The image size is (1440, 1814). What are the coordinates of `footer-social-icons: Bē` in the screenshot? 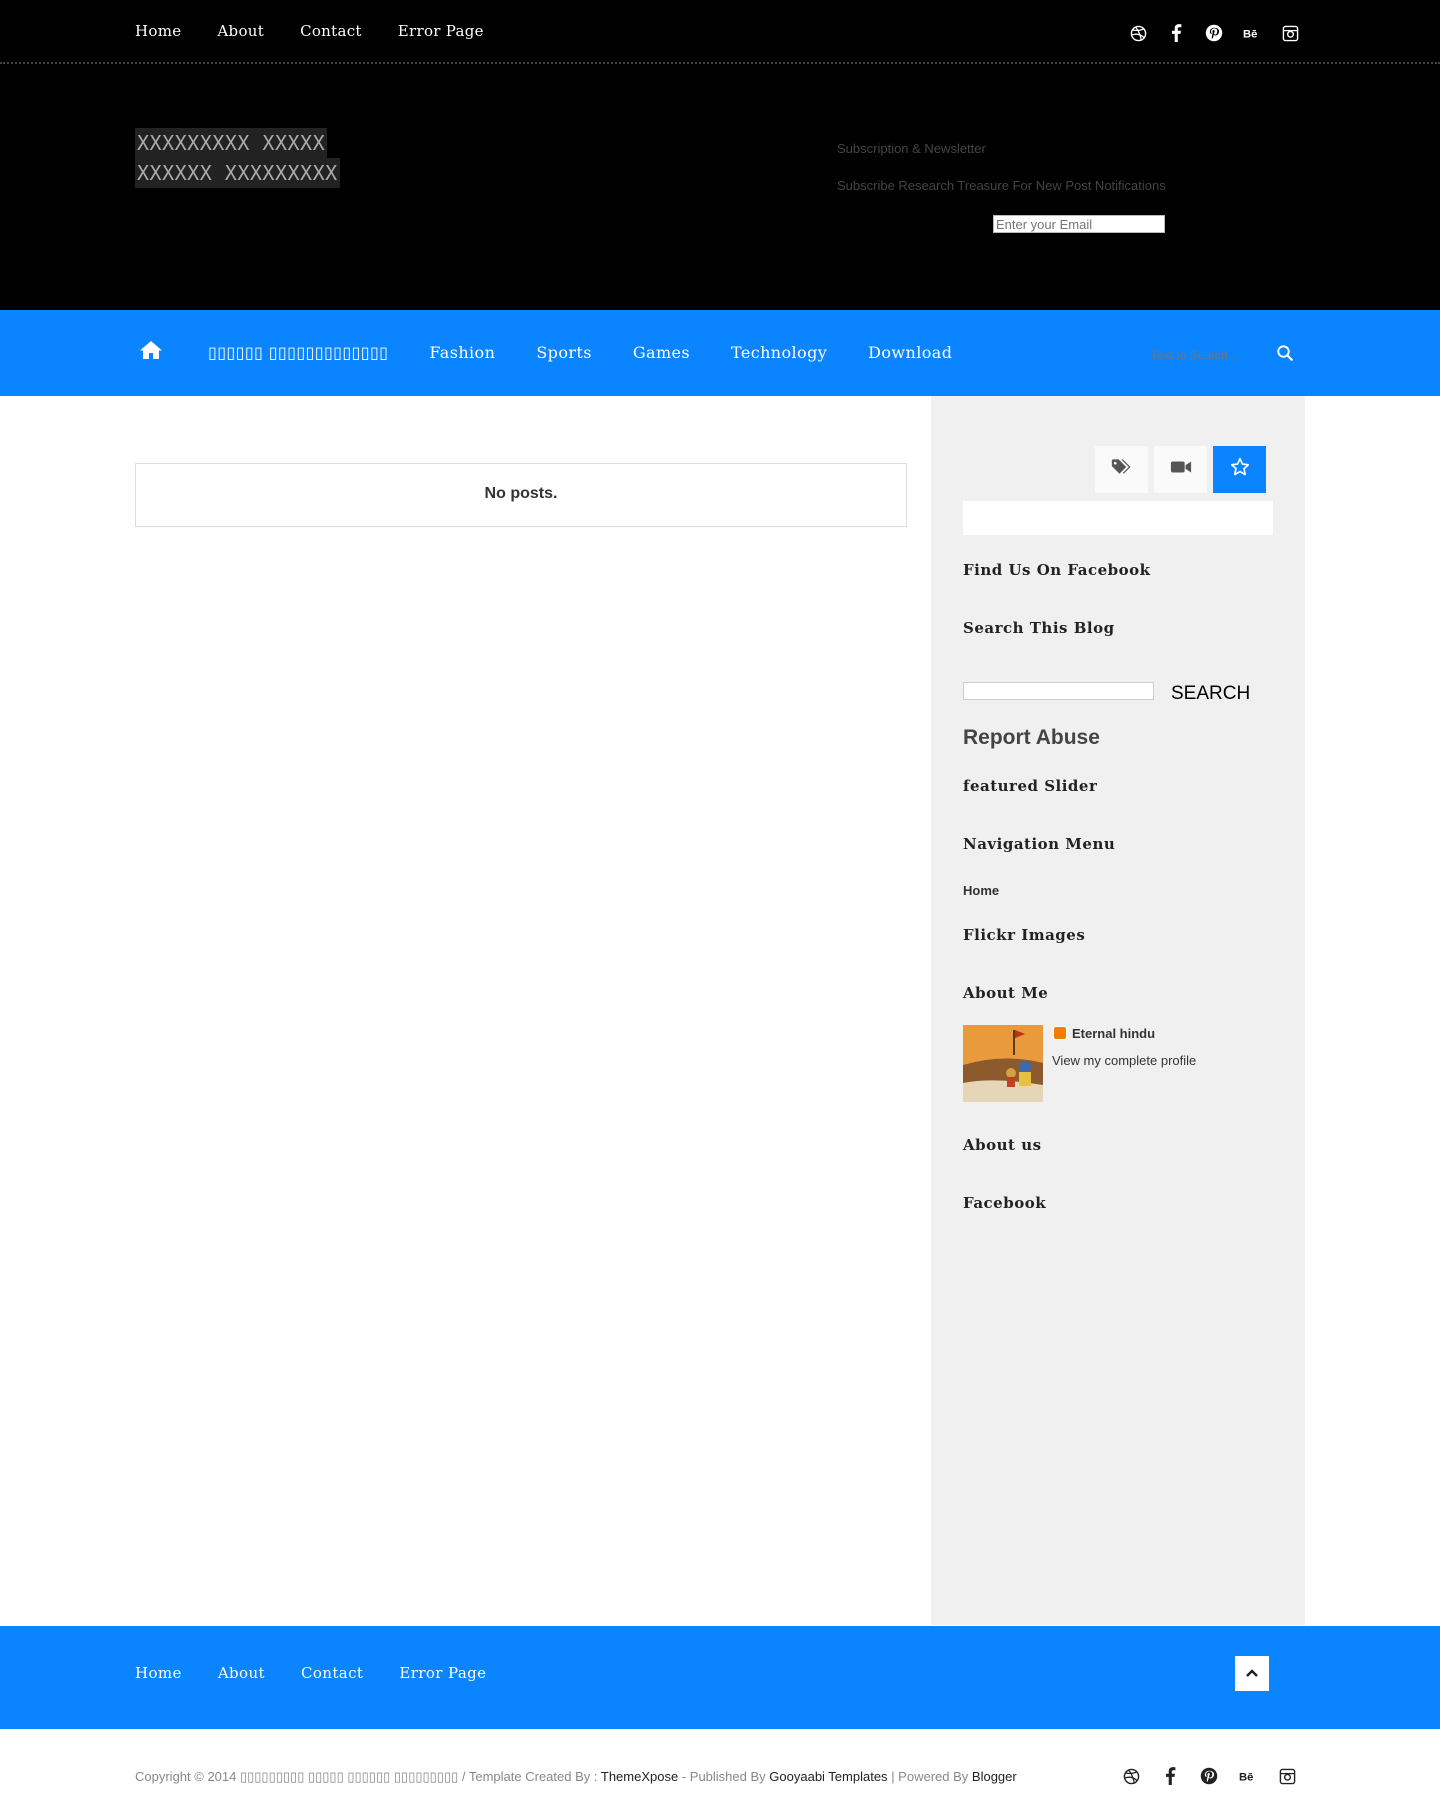 It's located at (1209, 1776).